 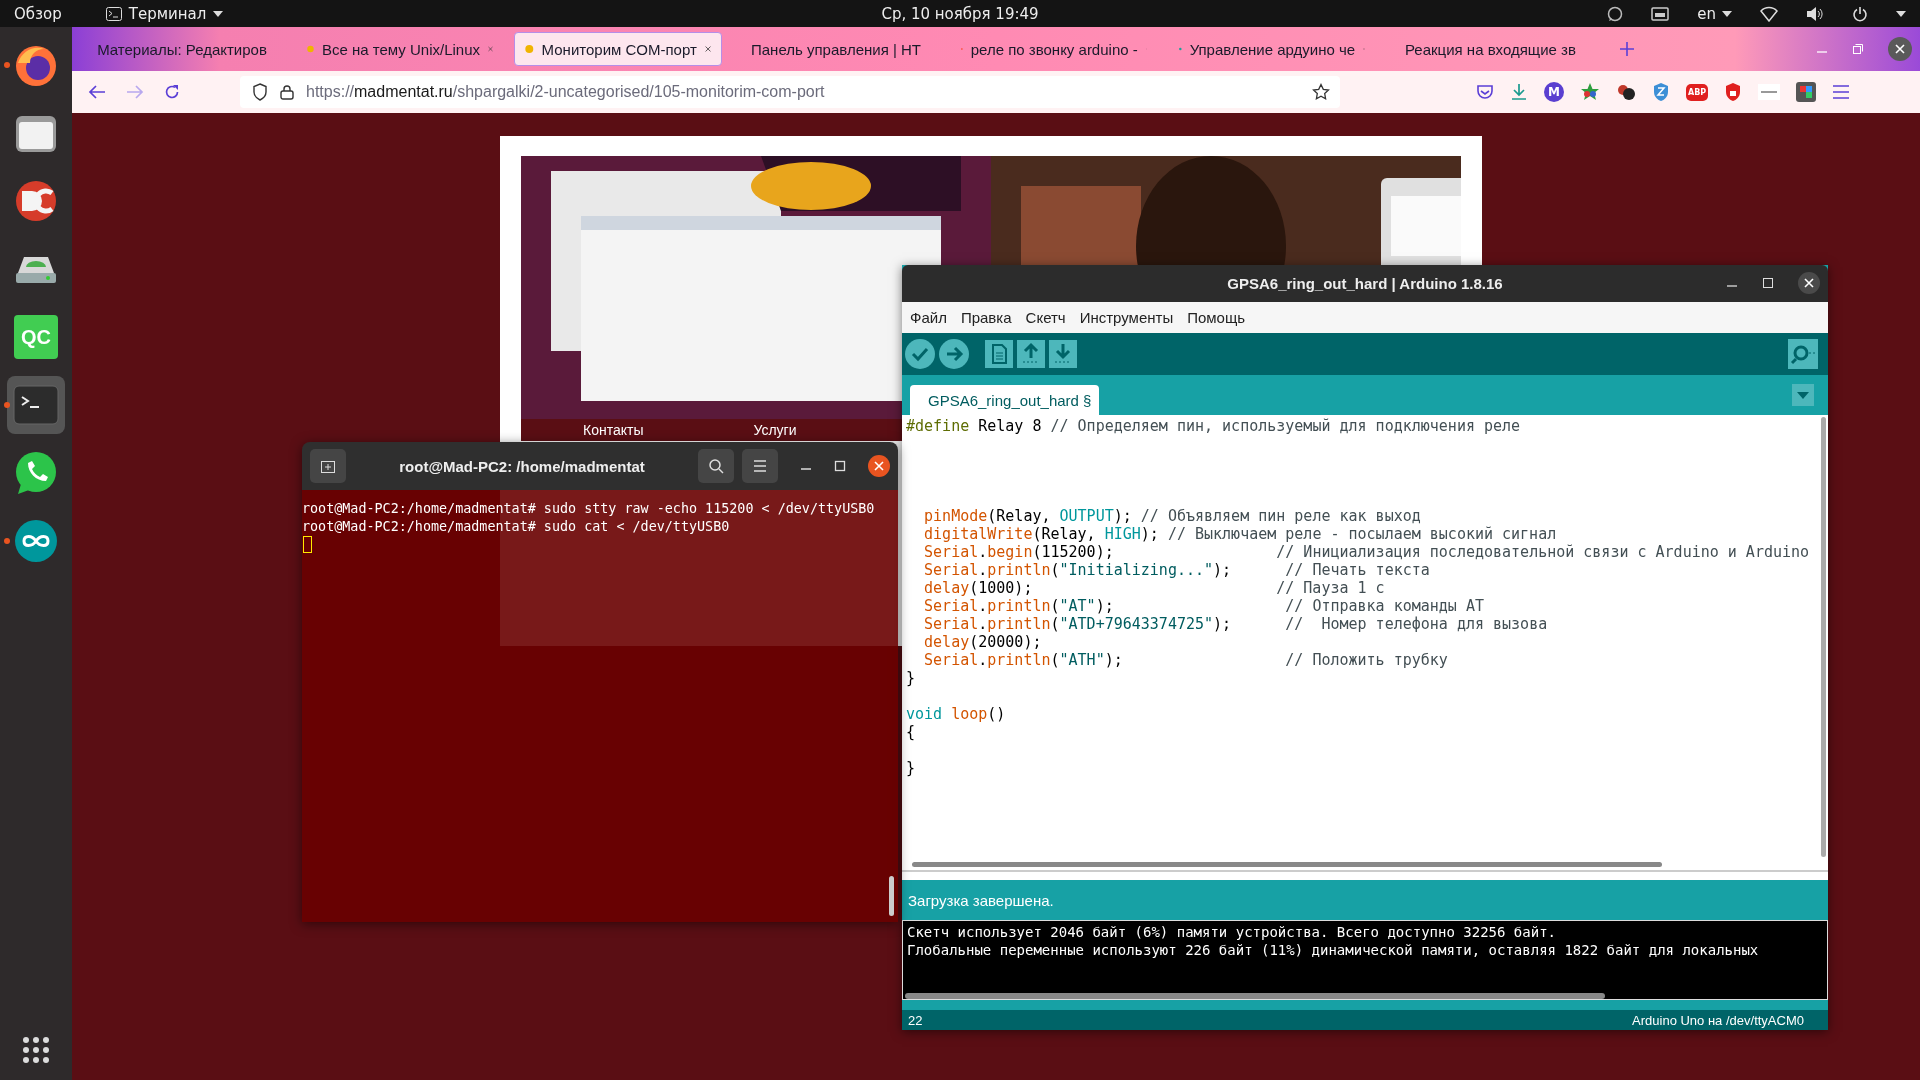 What do you see at coordinates (1063, 354) in the screenshot?
I see `save-icon` at bounding box center [1063, 354].